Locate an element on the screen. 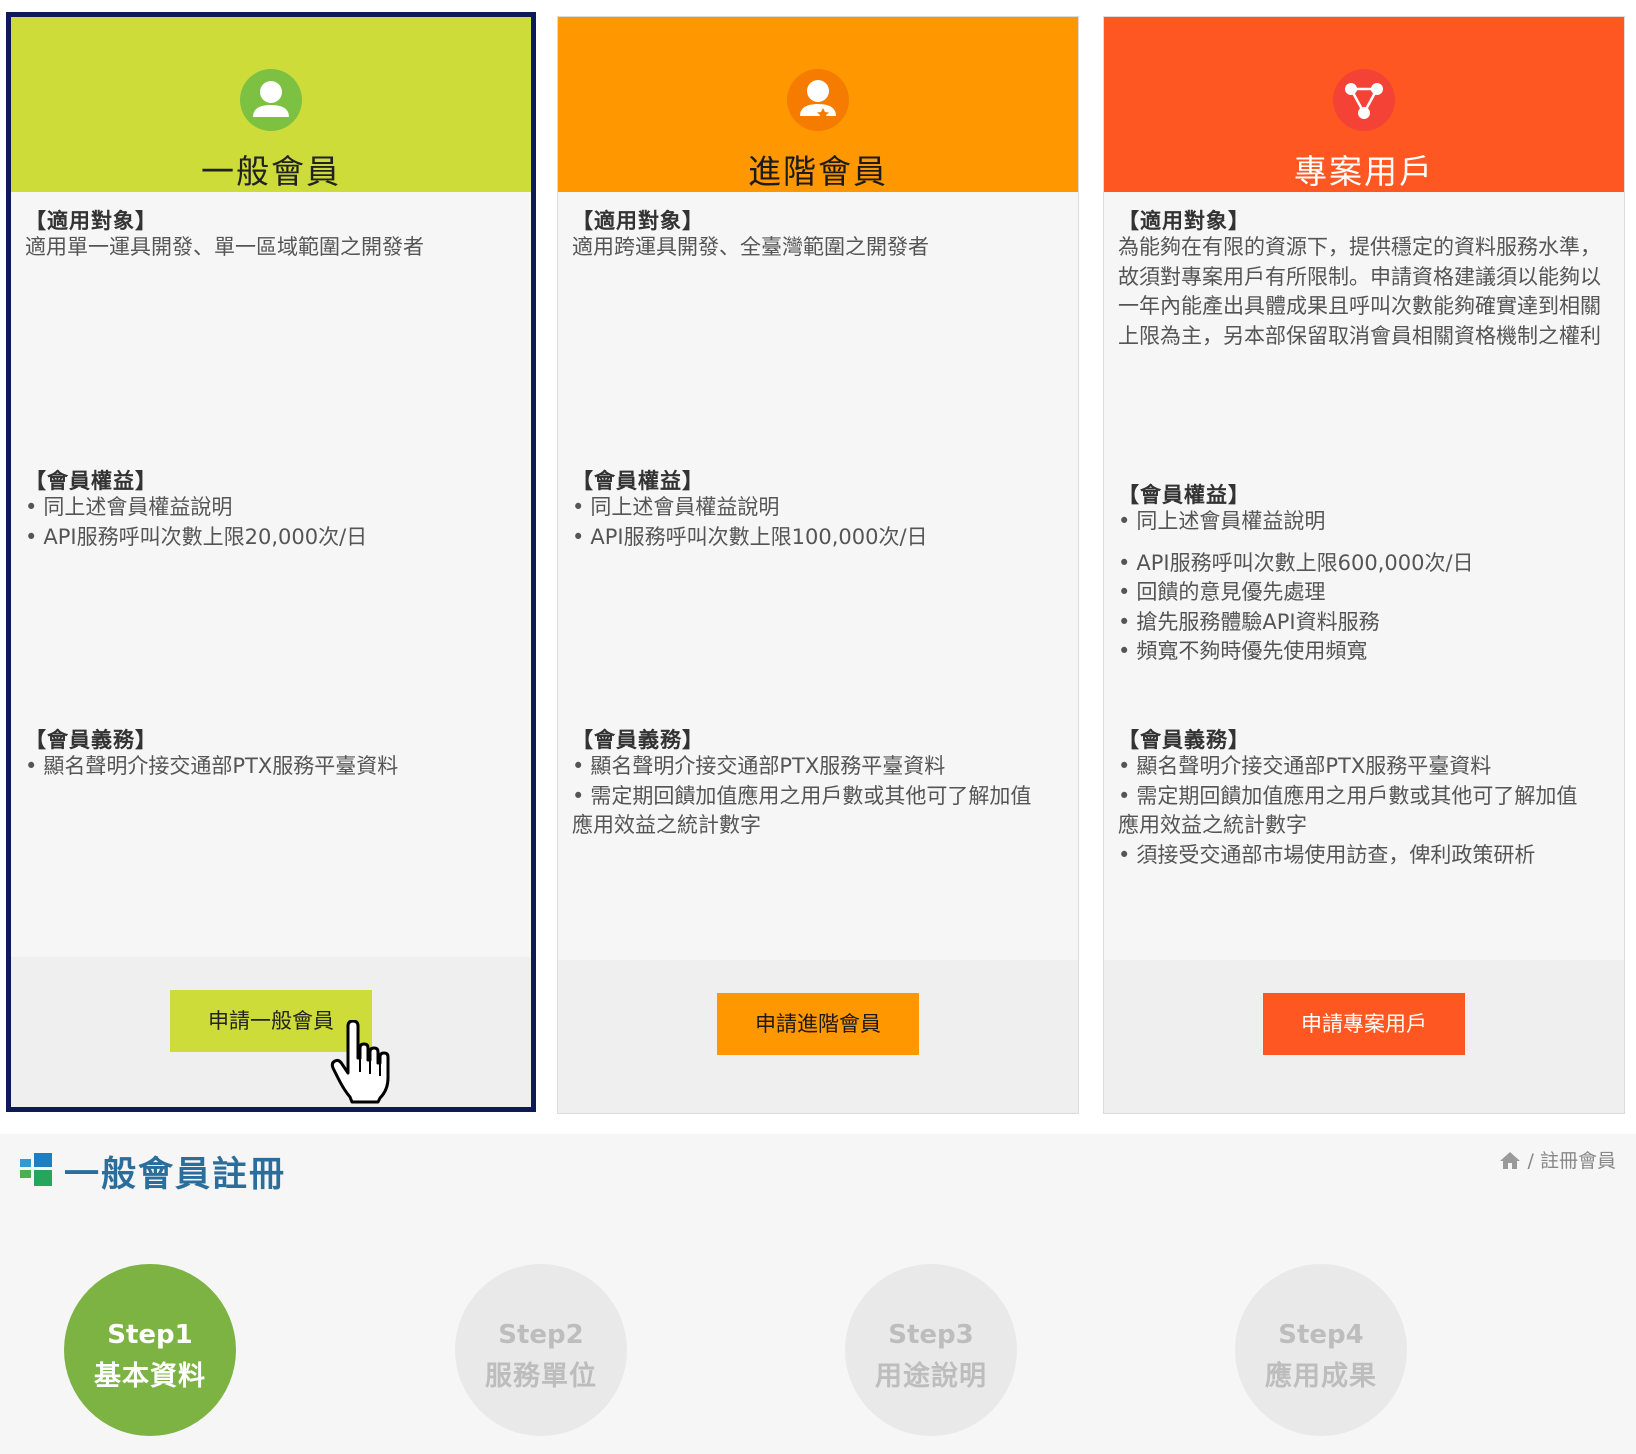  plan-card-footer: 申請進階會員 is located at coordinates (818, 1036).